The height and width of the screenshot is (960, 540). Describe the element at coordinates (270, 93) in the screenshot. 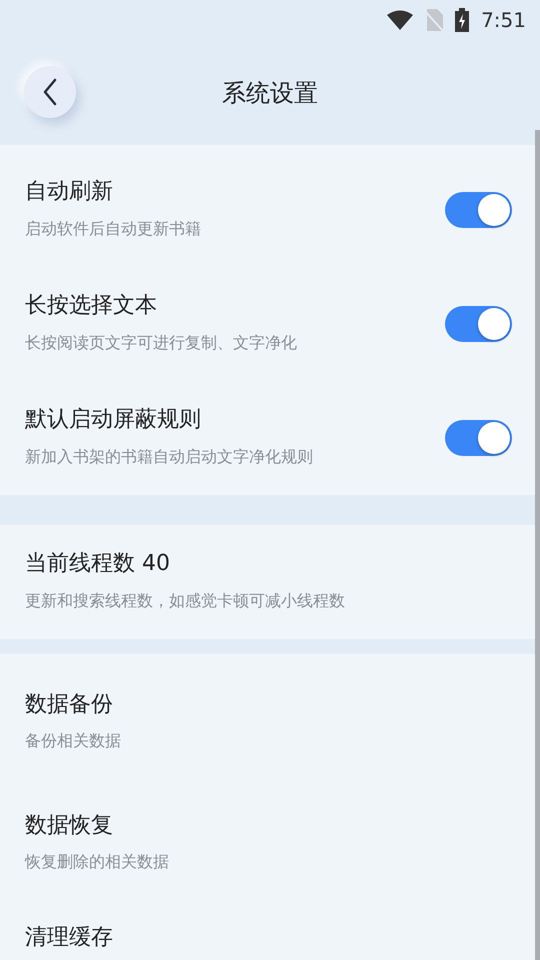

I see `page-title: 系统设置` at that location.